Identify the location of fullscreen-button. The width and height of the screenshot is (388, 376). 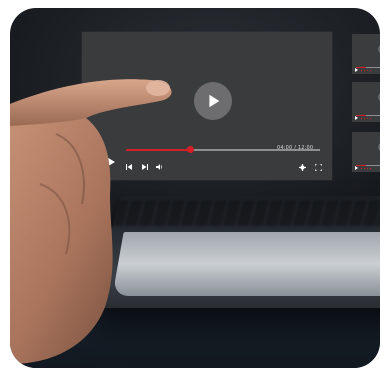
(318, 167).